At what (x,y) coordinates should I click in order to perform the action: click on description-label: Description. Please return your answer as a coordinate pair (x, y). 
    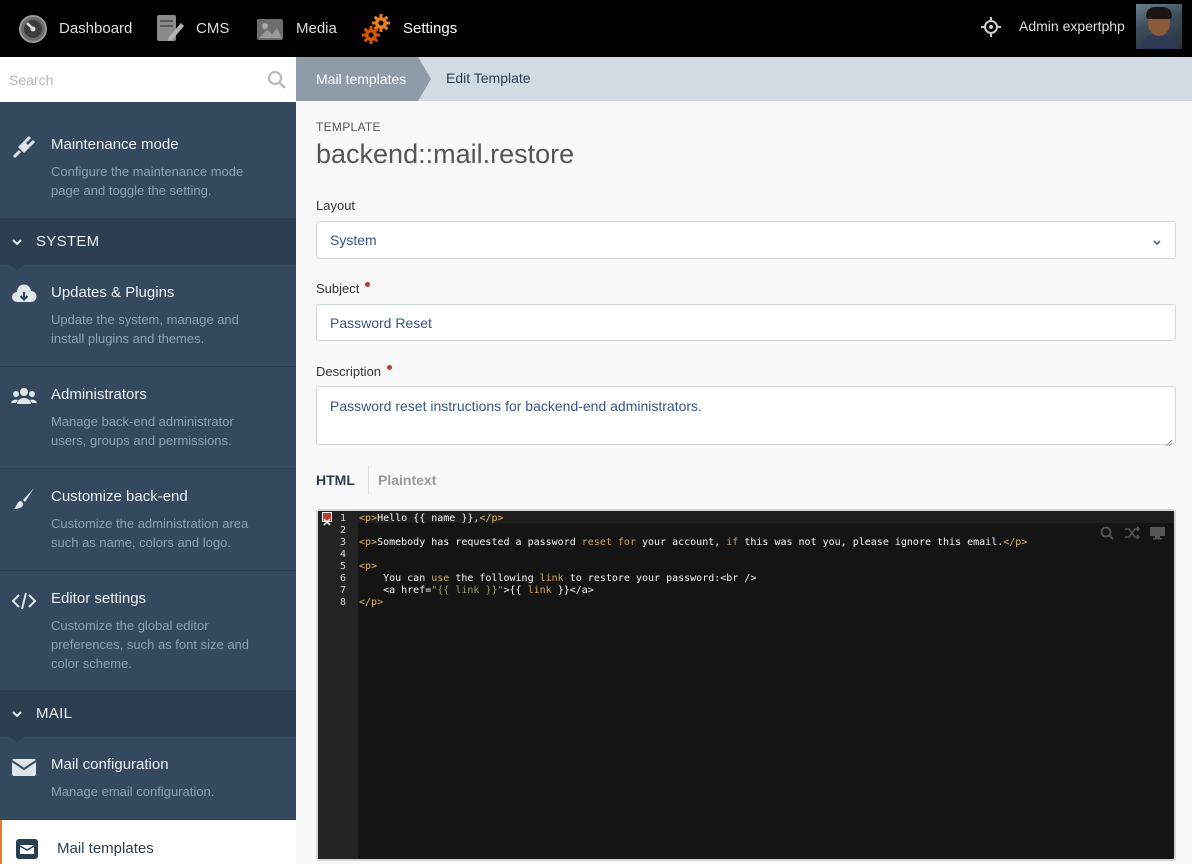
    Looking at the image, I should click on (354, 371).